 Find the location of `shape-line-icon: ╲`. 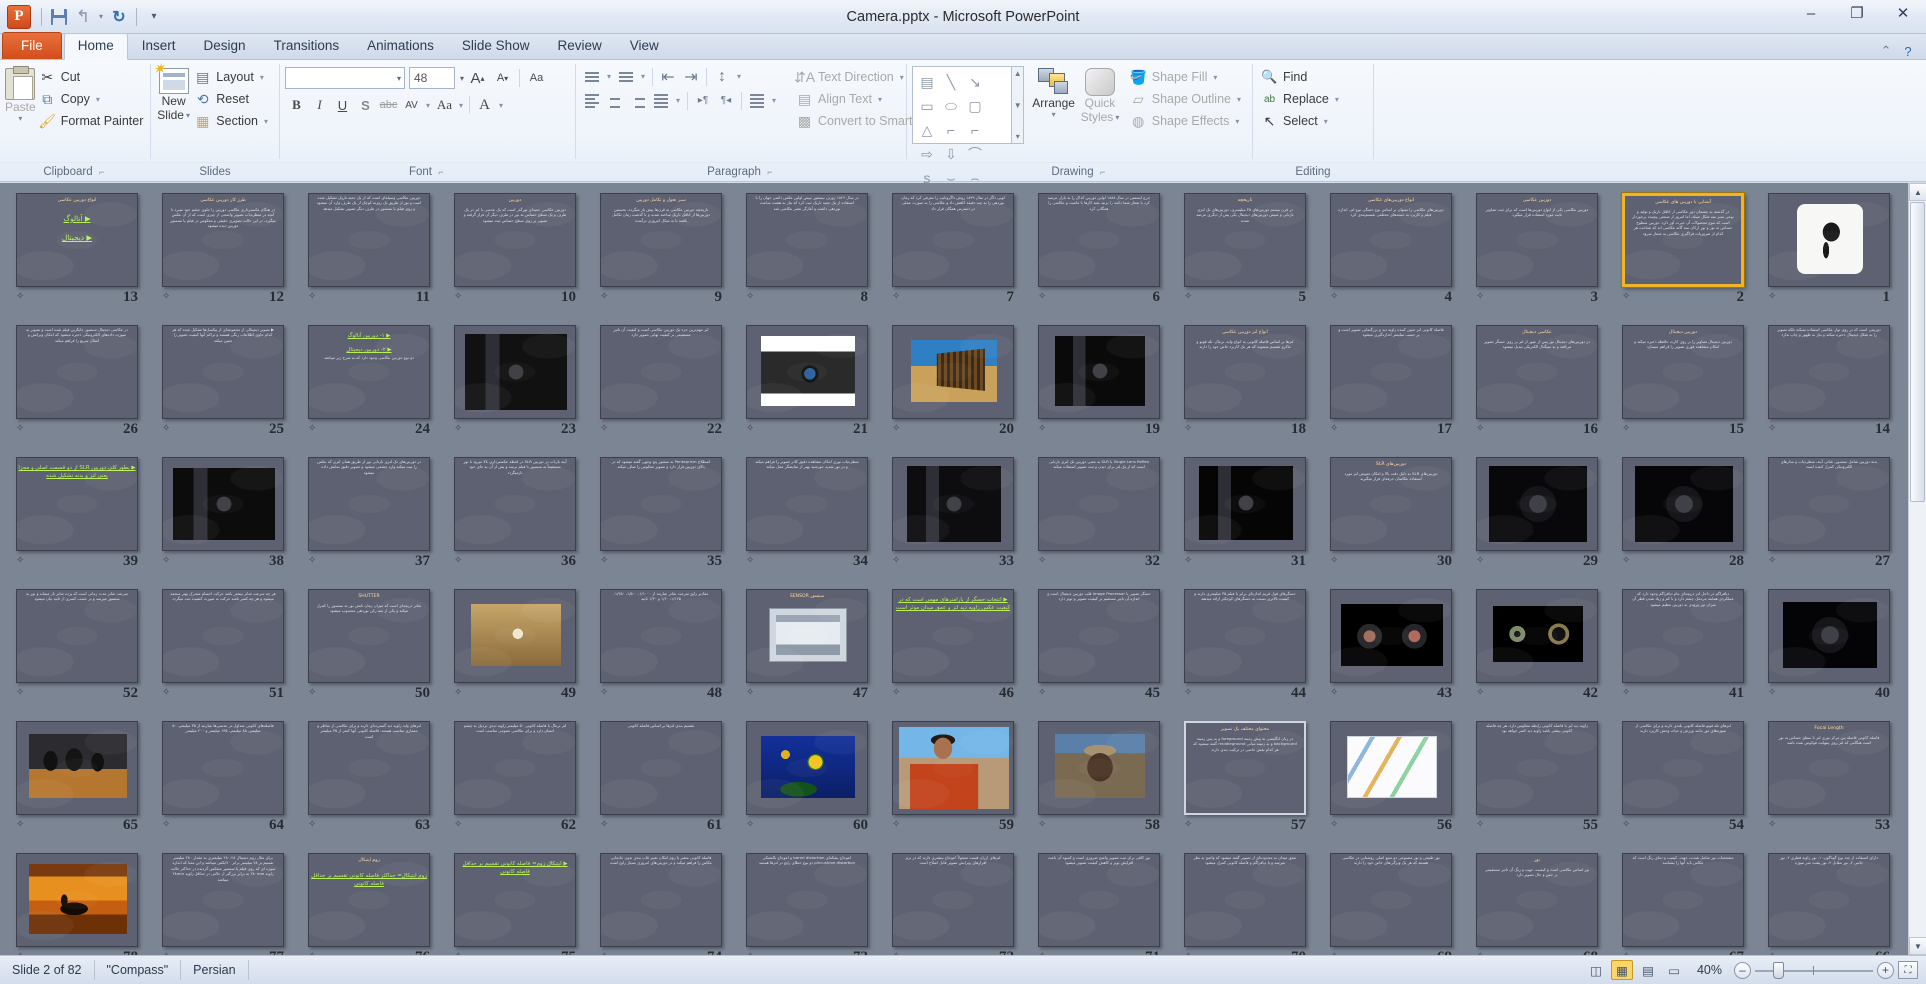

shape-line-icon: ╲ is located at coordinates (951, 82).